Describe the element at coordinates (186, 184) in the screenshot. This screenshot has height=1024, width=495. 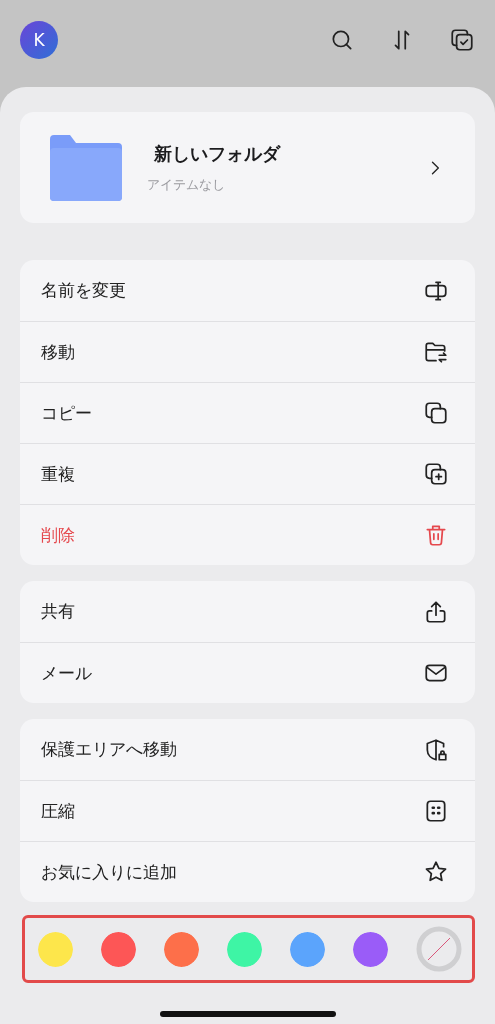
I see `folder-subtitle: アイテムなし` at that location.